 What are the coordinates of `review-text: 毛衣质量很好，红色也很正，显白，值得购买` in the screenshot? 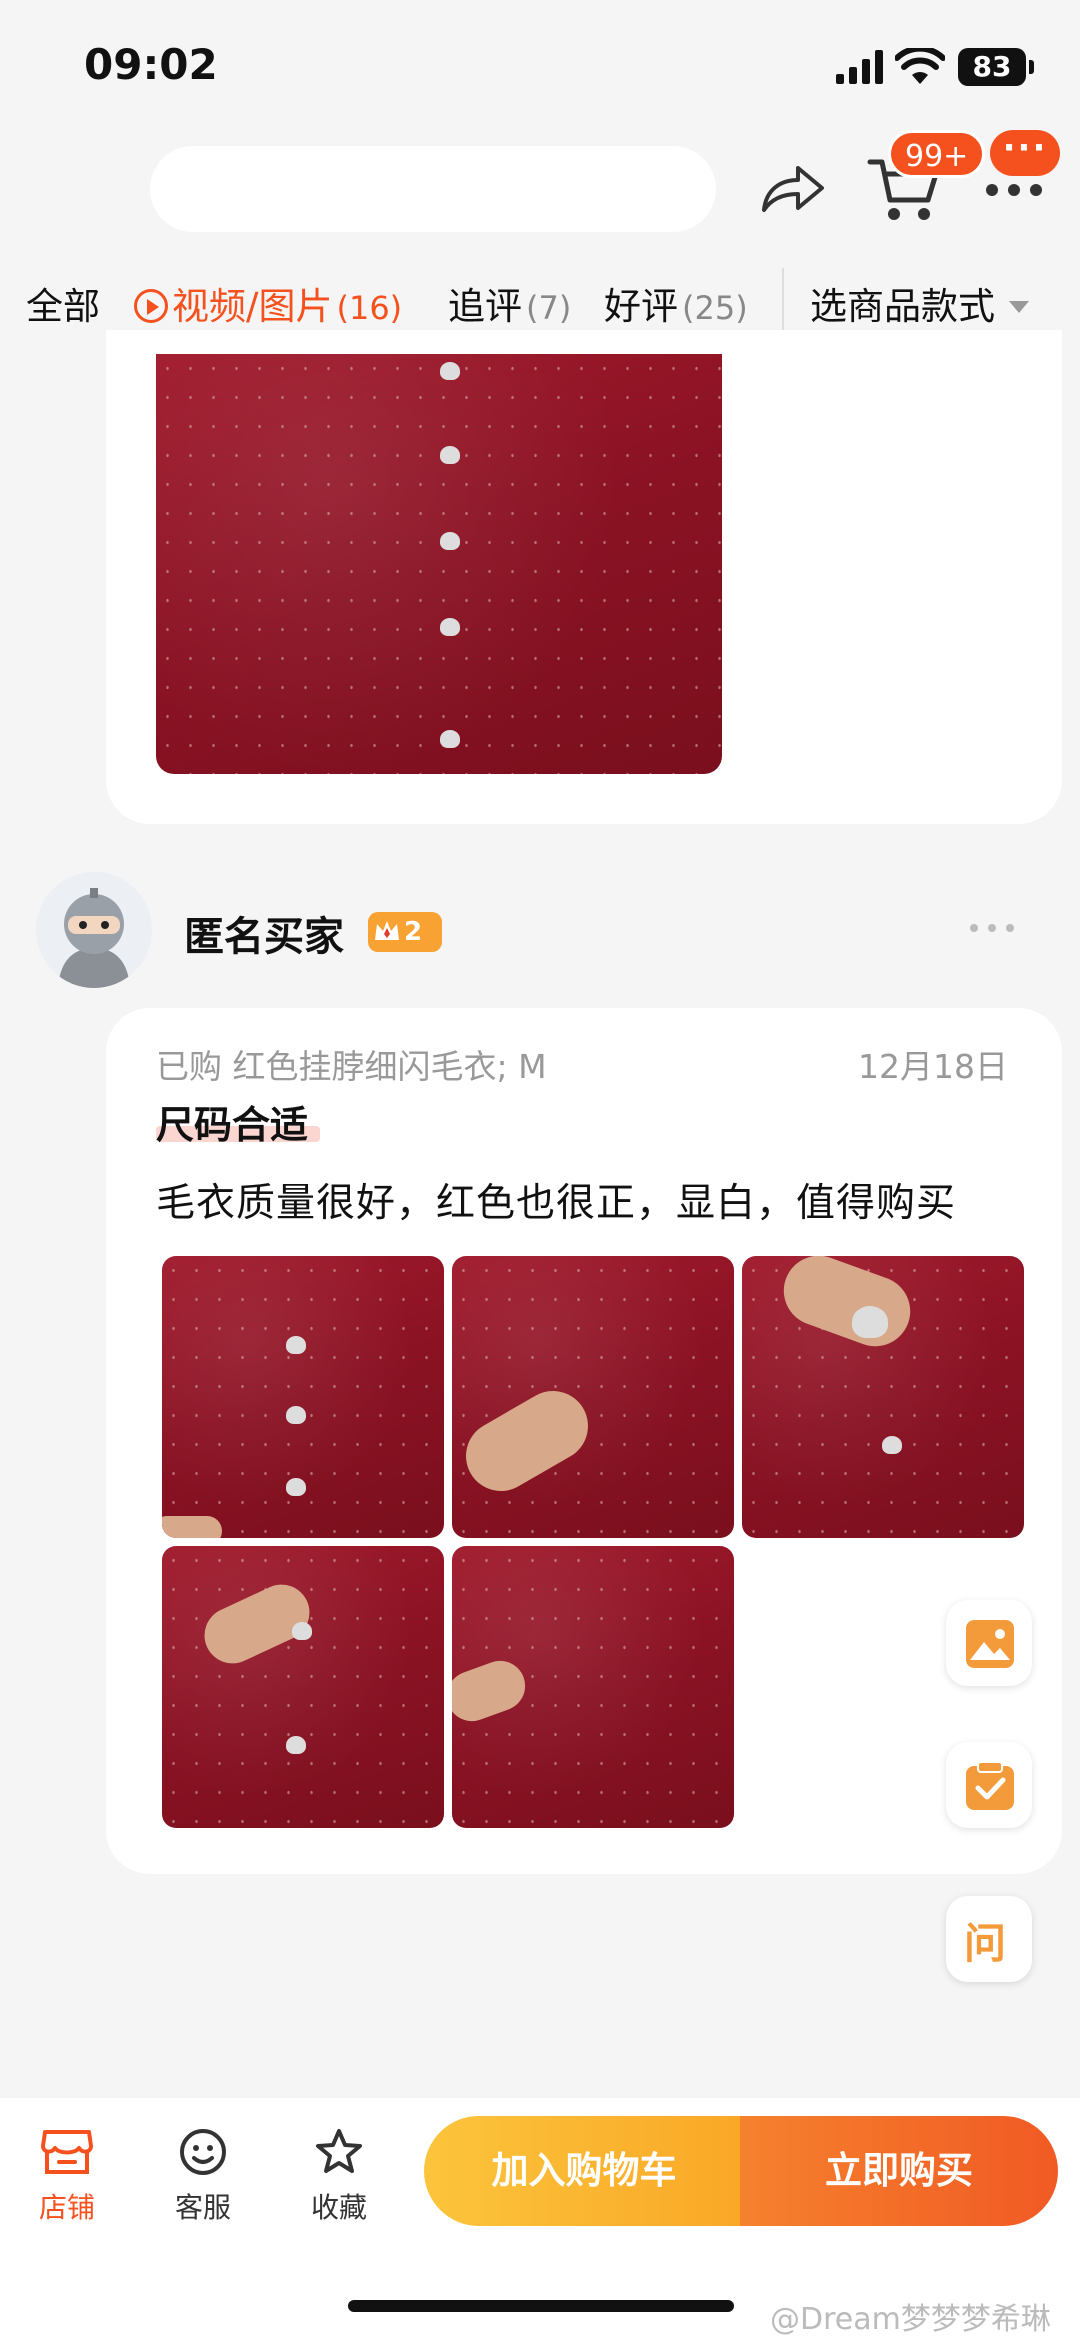 It's located at (556, 1203).